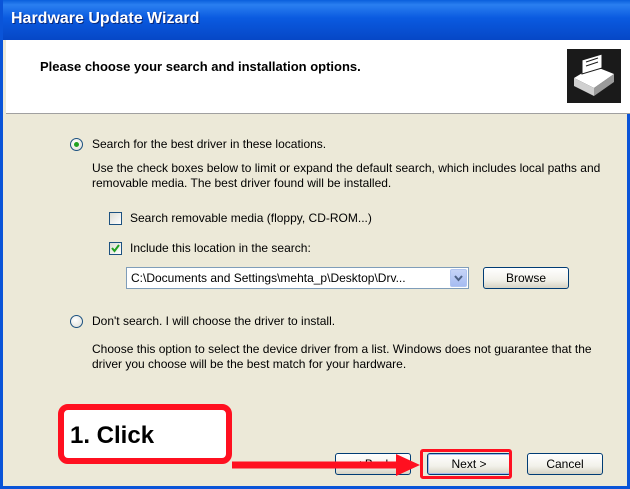  Describe the element at coordinates (220, 248) in the screenshot. I see `include-location-label: Include this location in the search:` at that location.